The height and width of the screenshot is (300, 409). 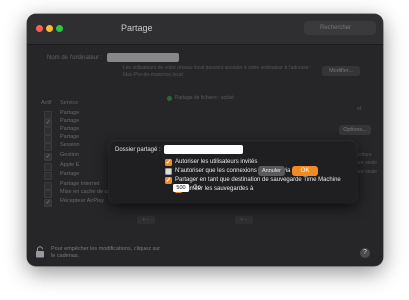 What do you see at coordinates (69, 155) in the screenshot?
I see `service-item: Gestion` at bounding box center [69, 155].